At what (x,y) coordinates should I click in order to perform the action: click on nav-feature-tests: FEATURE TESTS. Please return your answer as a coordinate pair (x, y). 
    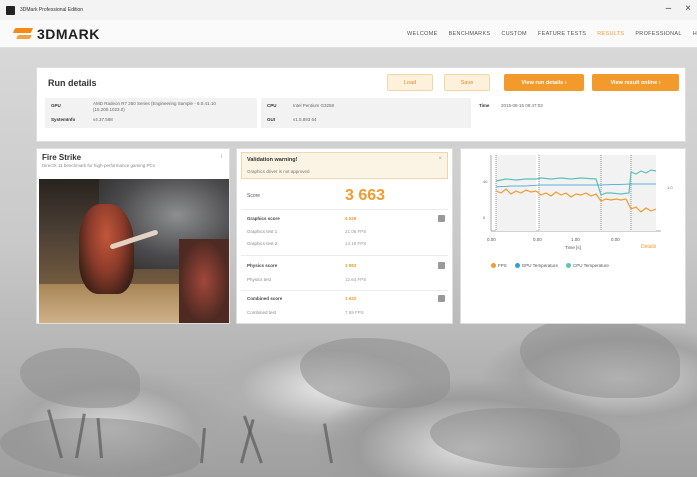
    Looking at the image, I should click on (562, 34).